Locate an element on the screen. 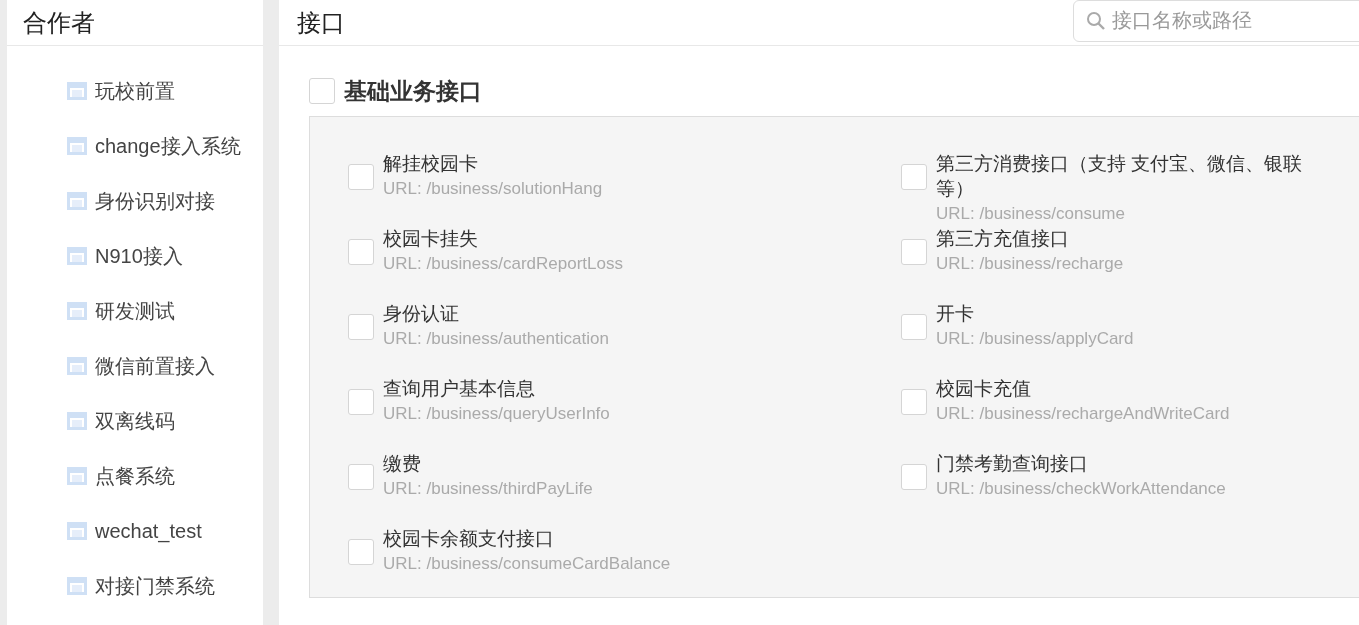 Image resolution: width=1359 pixels, height=625 pixels. interface-name: 第三方消费接口（支持 支付宝、微信、银联等） is located at coordinates (1120, 176).